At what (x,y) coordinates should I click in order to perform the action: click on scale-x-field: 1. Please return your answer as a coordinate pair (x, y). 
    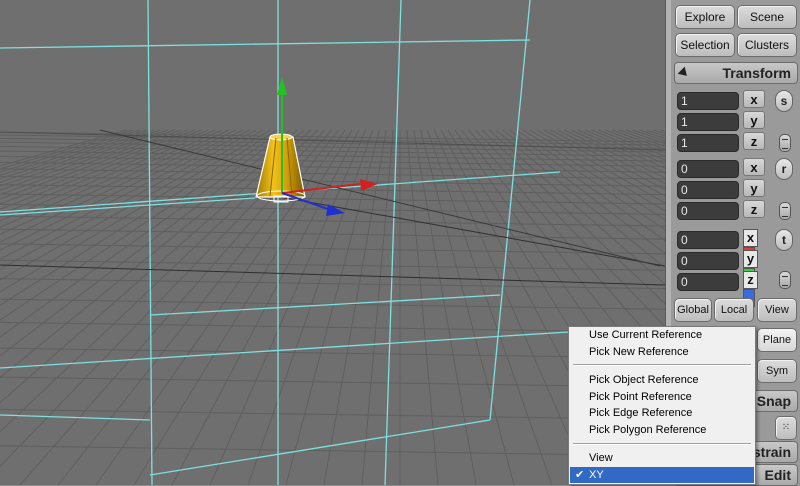
    Looking at the image, I should click on (708, 101).